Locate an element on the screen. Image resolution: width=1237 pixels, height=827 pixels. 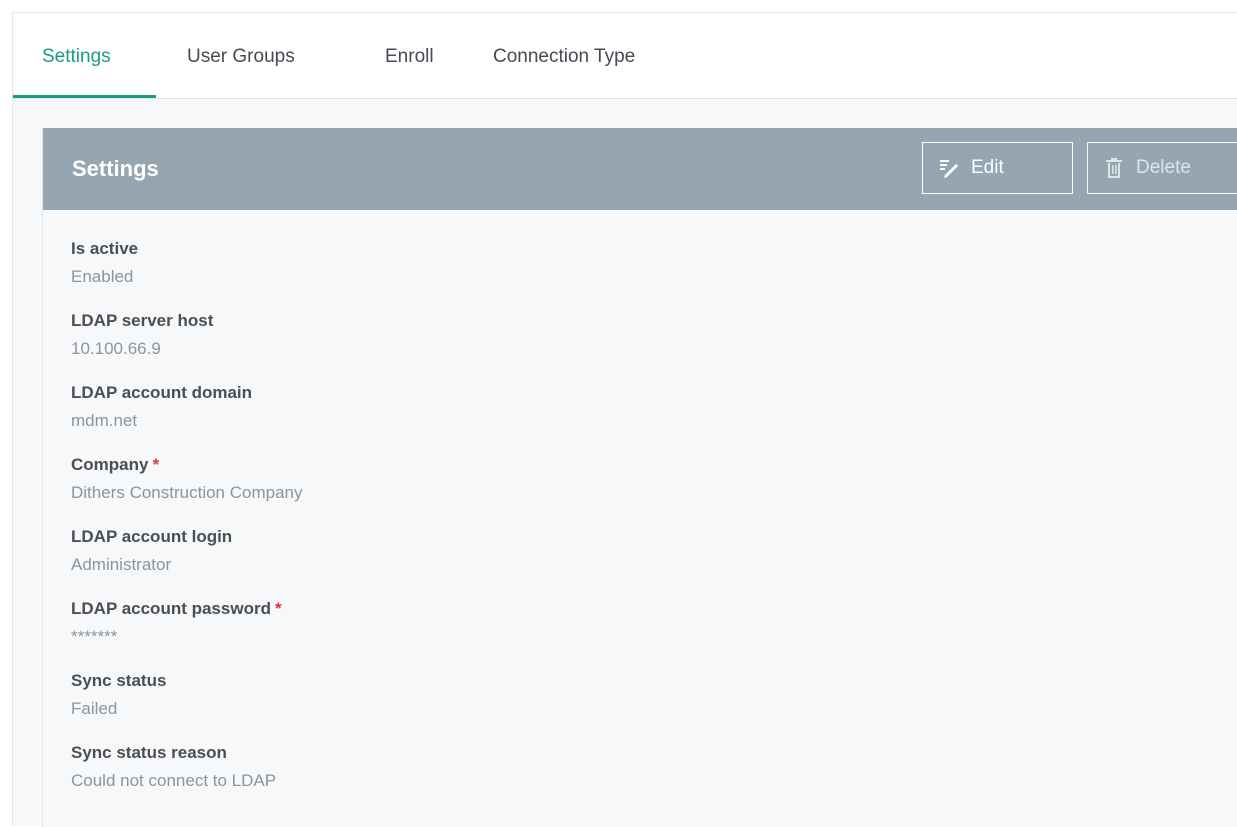
field-label: Is active is located at coordinates (105, 248).